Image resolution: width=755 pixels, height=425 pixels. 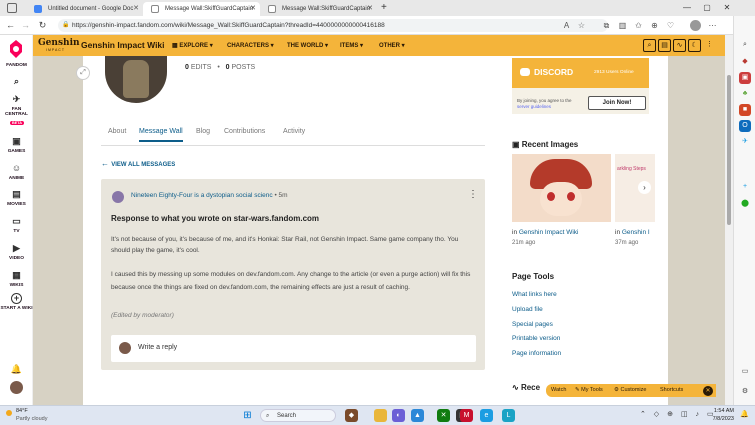 What do you see at coordinates (617, 103) in the screenshot?
I see `discord-join-button: Join Now!` at bounding box center [617, 103].